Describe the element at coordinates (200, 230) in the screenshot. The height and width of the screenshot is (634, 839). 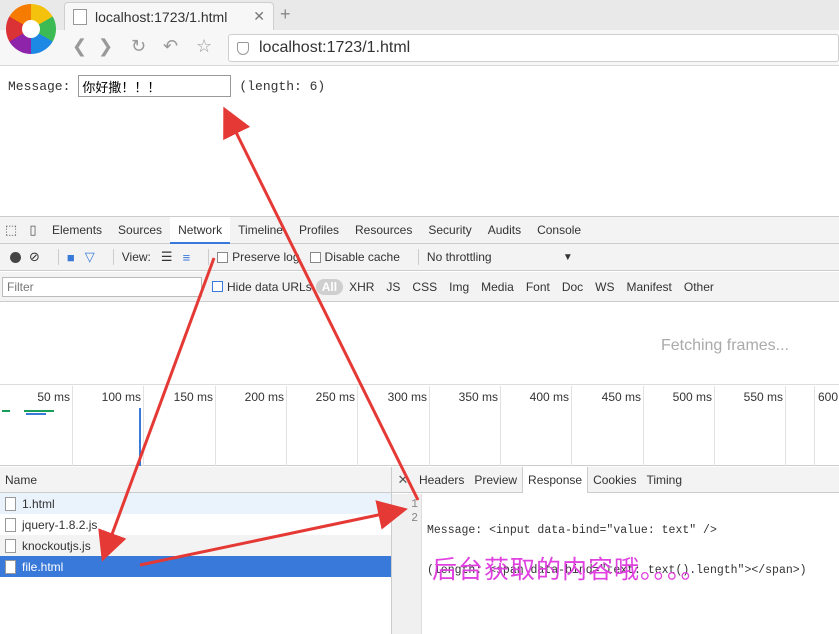
I see `tab-network: Network` at that location.